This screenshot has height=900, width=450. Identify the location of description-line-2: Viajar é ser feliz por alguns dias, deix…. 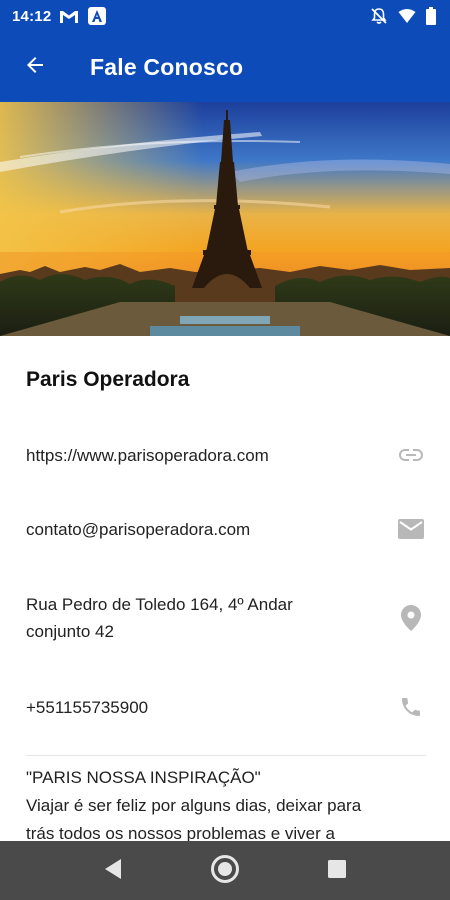
(194, 805).